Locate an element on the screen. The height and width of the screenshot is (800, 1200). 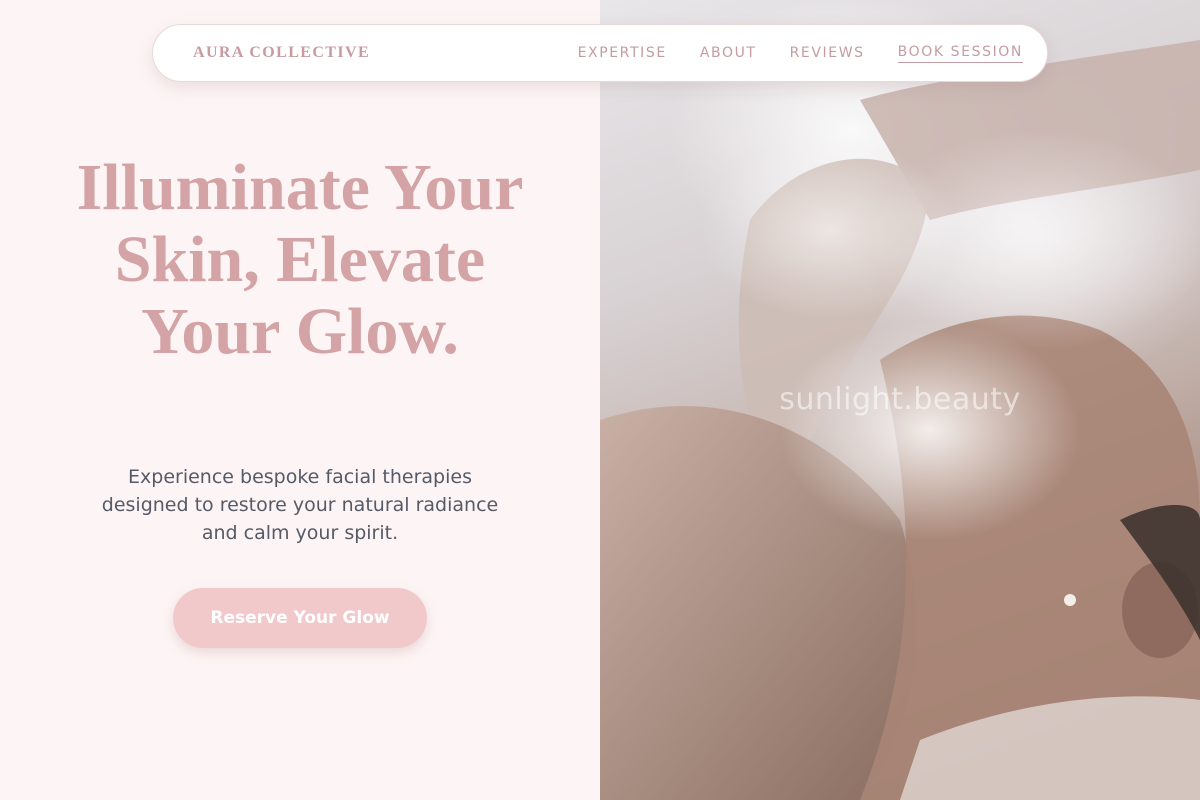
nav-links: EXPERTISE ABOUT REVIEWS BOOK SESSION is located at coordinates (800, 53).